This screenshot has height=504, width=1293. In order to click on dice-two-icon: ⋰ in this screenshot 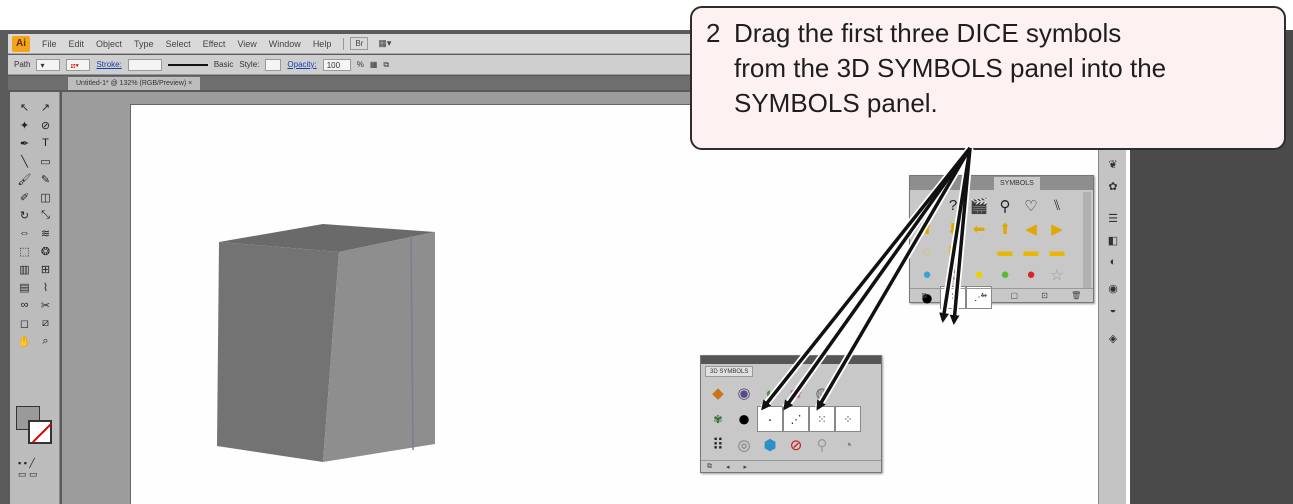, I will do `click(796, 419)`.